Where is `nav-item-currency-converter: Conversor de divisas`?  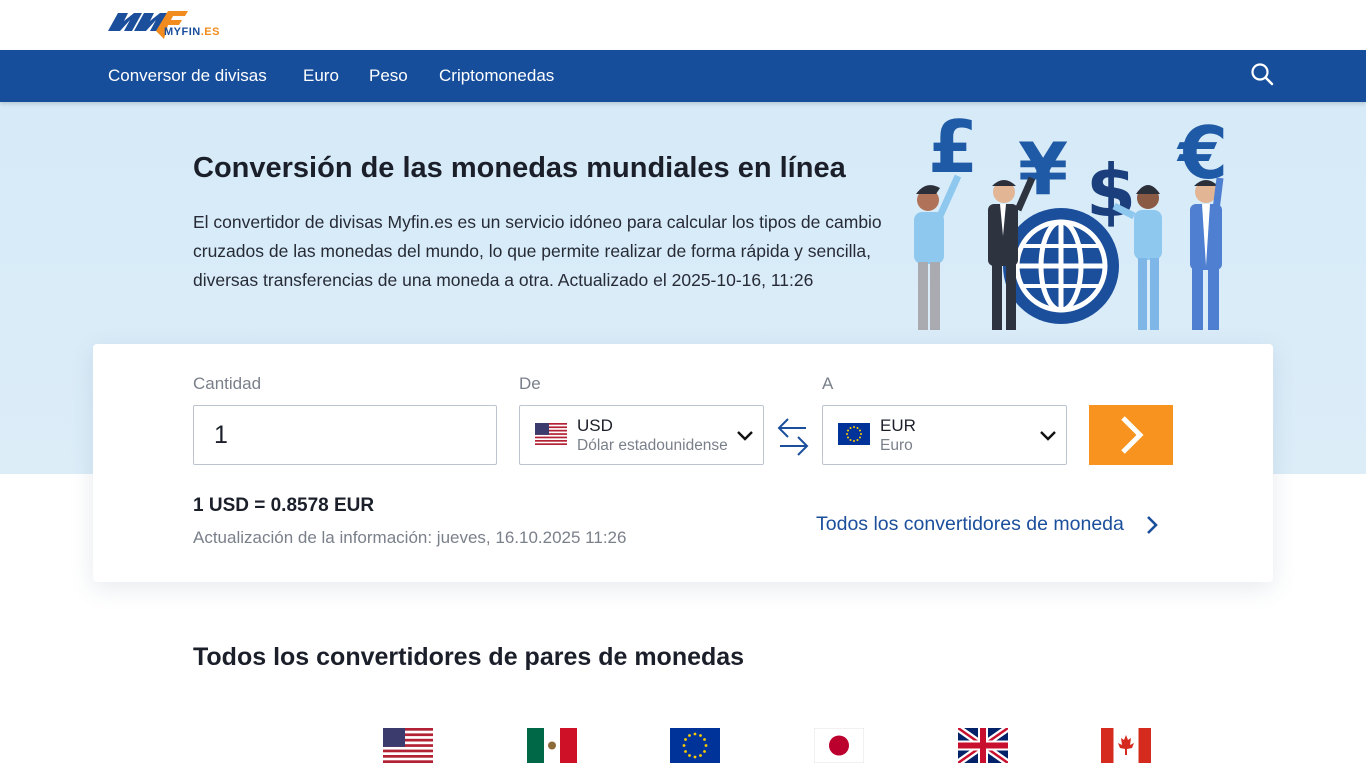 nav-item-currency-converter: Conversor de divisas is located at coordinates (187, 76).